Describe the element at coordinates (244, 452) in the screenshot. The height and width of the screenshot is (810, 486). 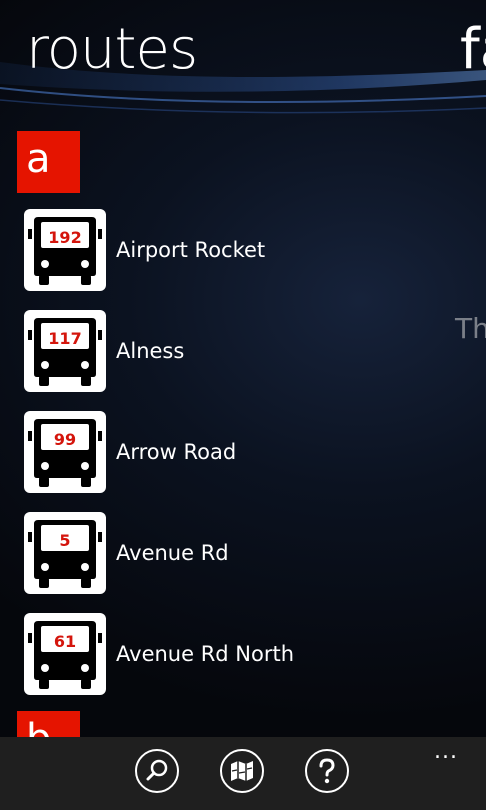
I see `route-item: 99 Arrow Road` at that location.